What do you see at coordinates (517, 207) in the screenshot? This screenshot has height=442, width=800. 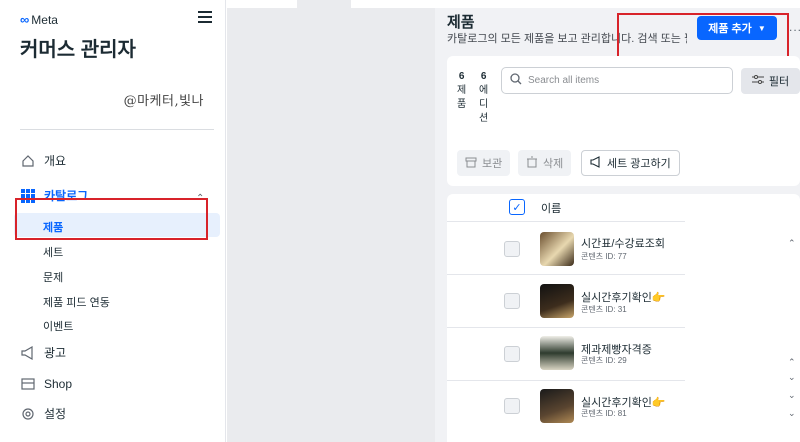 I see `select-all-checkbox: ✓` at bounding box center [517, 207].